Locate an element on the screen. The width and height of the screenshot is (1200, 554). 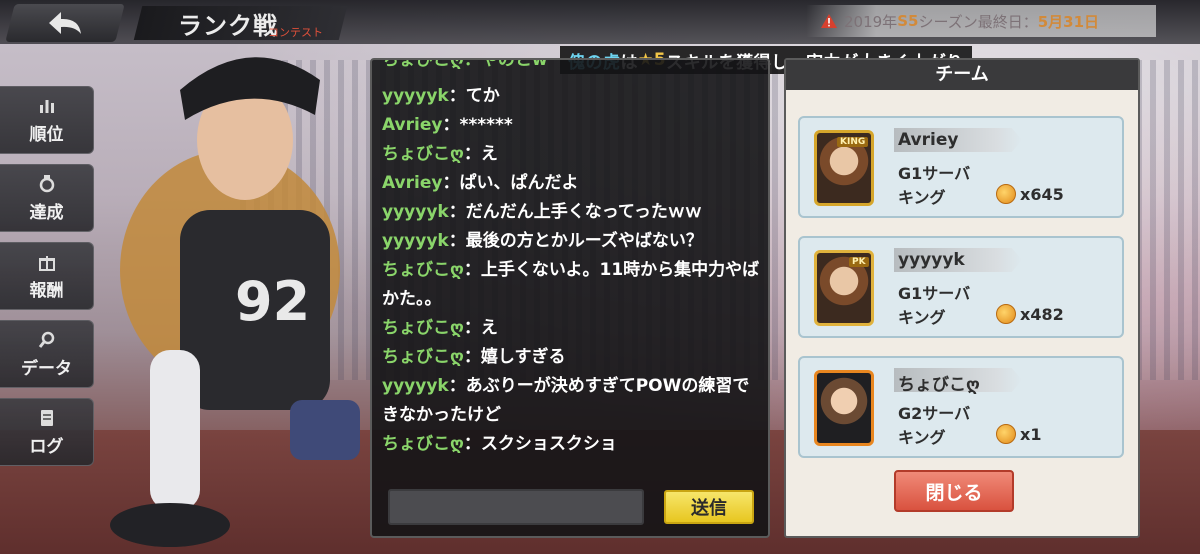
chat-text: ：てか is located at coordinates (474, 96).